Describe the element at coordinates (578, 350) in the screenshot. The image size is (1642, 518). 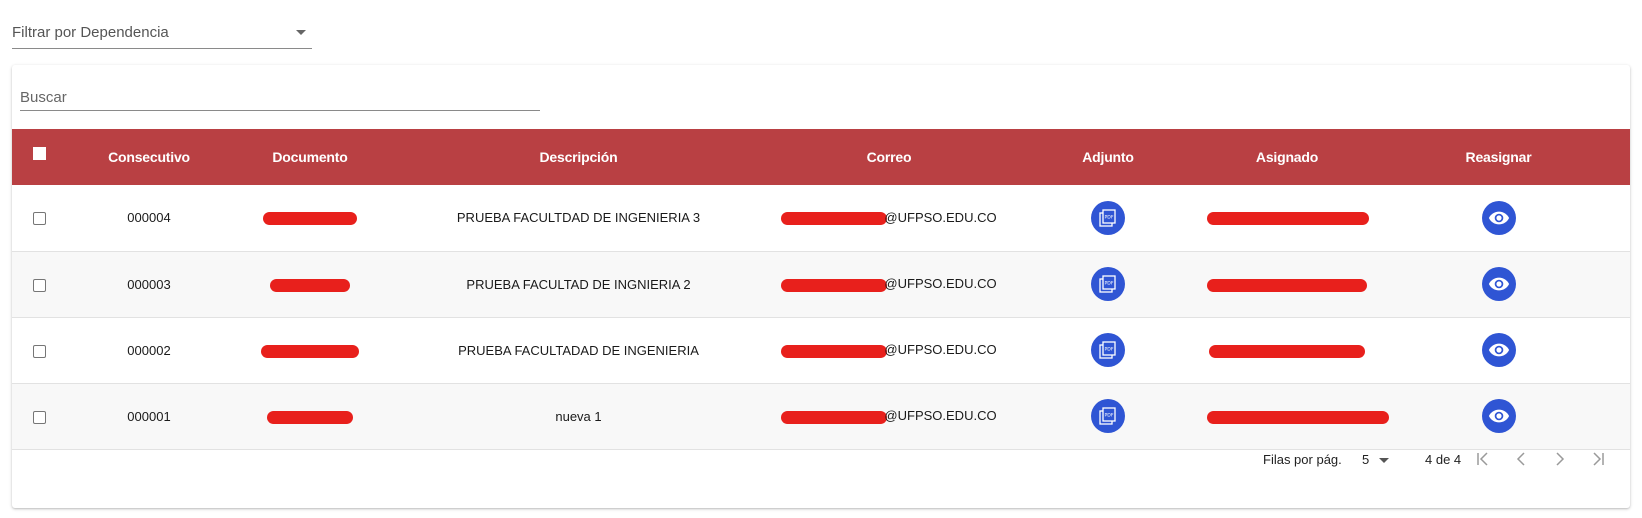
I see `descripcion-cell: PRUEBA FACULTADAD DE INGENIERIA` at that location.